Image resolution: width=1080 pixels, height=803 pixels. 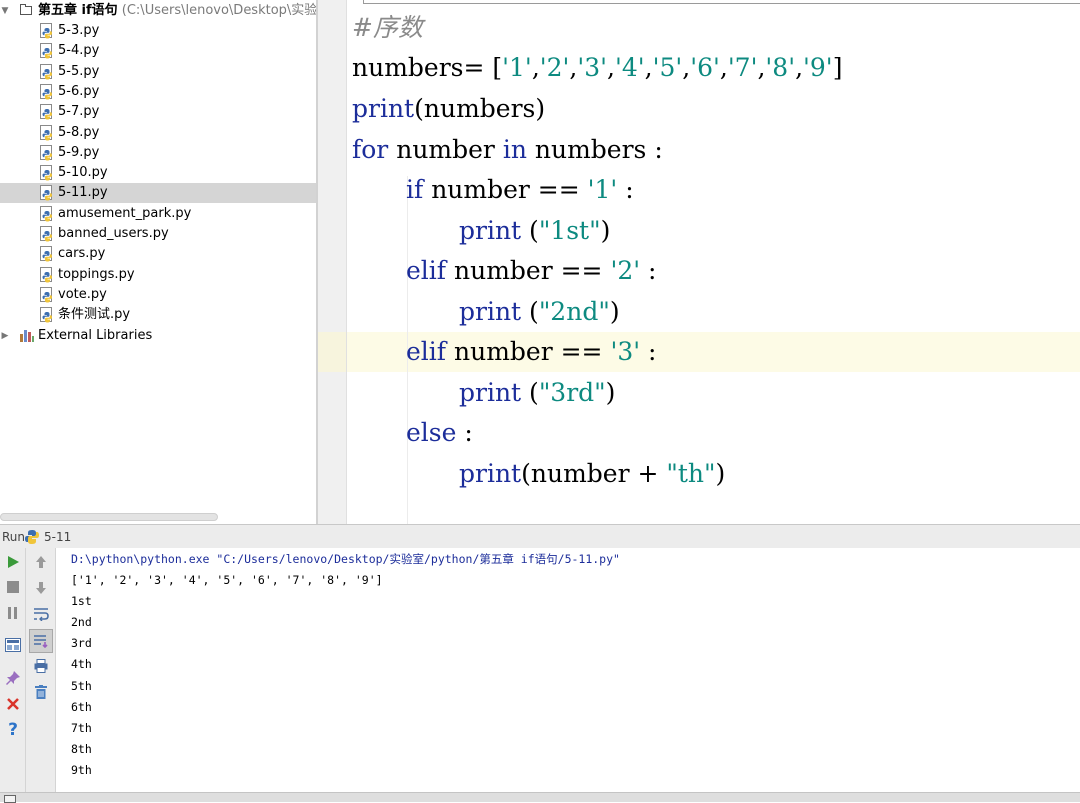 I want to click on string-literal: '6', so click(x=705, y=67).